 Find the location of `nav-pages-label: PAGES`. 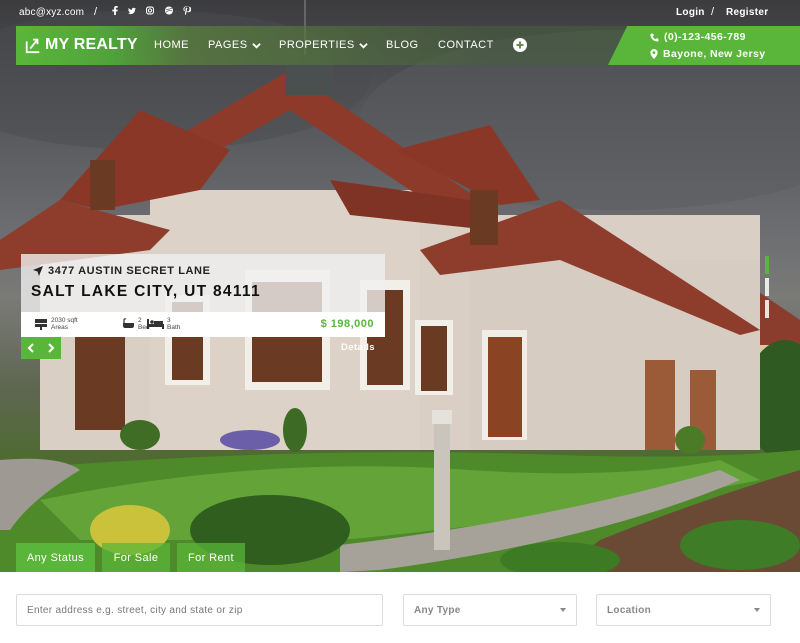

nav-pages-label: PAGES is located at coordinates (228, 45).